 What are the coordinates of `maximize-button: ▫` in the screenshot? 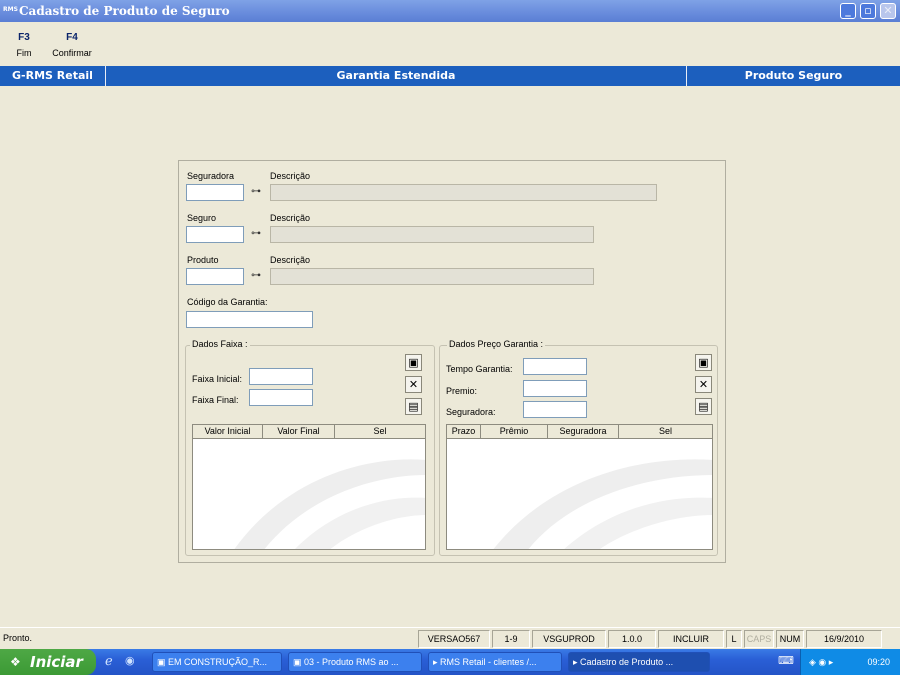 It's located at (868, 11).